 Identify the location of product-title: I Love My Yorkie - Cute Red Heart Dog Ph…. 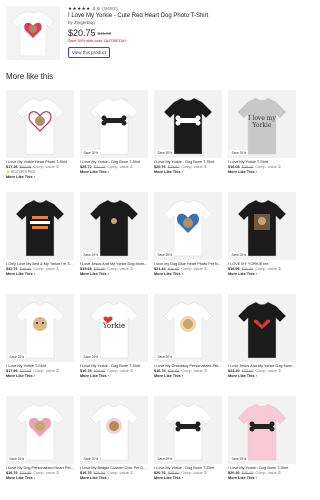
(181, 16).